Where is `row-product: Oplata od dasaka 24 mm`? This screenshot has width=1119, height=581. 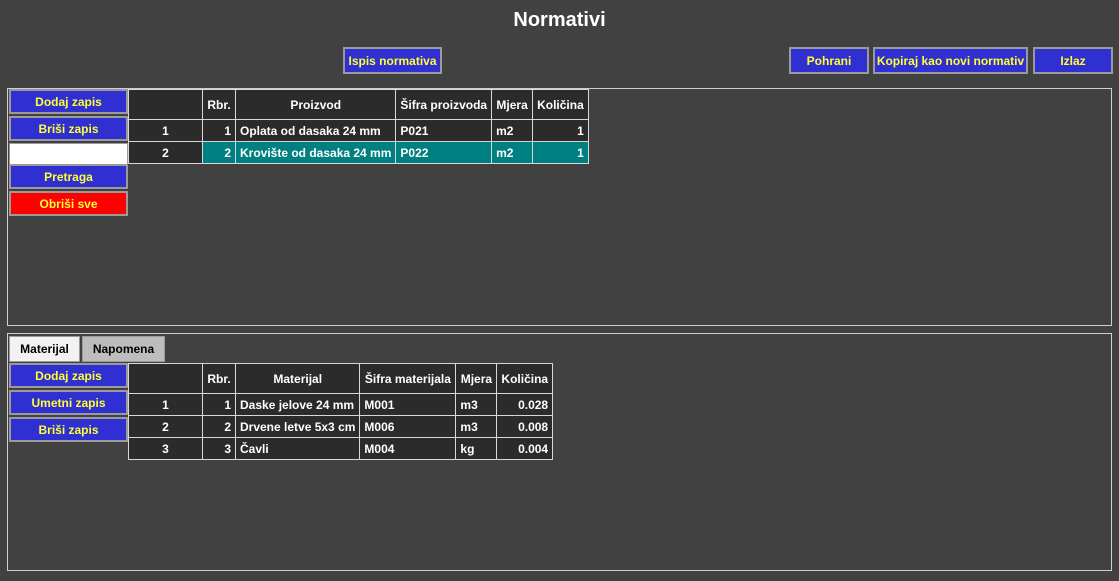
row-product: Oplata od dasaka 24 mm is located at coordinates (315, 130).